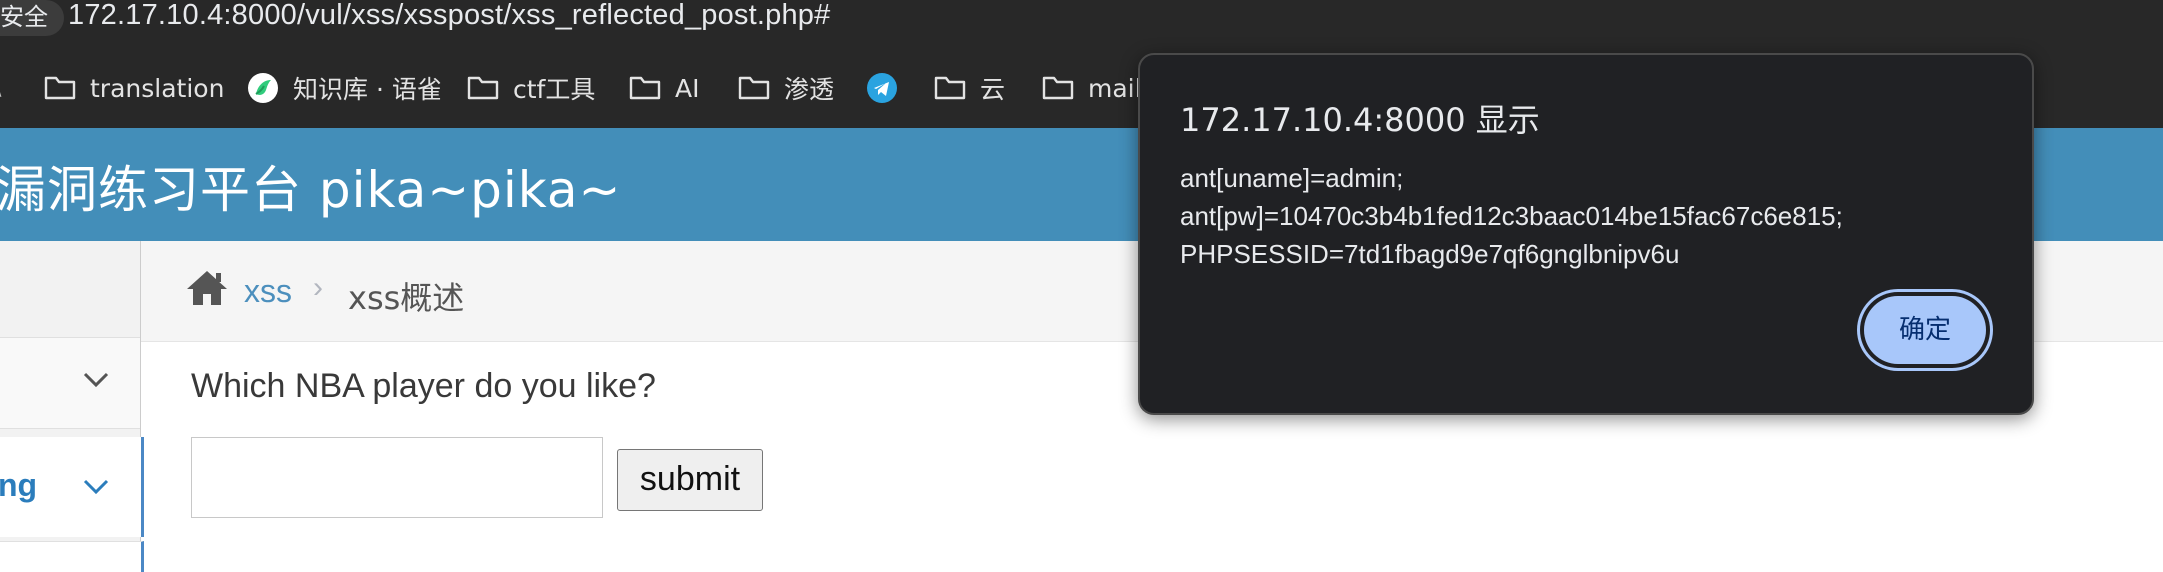 The image size is (2163, 572). What do you see at coordinates (263, 88) in the screenshot?
I see `yuque-icon` at bounding box center [263, 88].